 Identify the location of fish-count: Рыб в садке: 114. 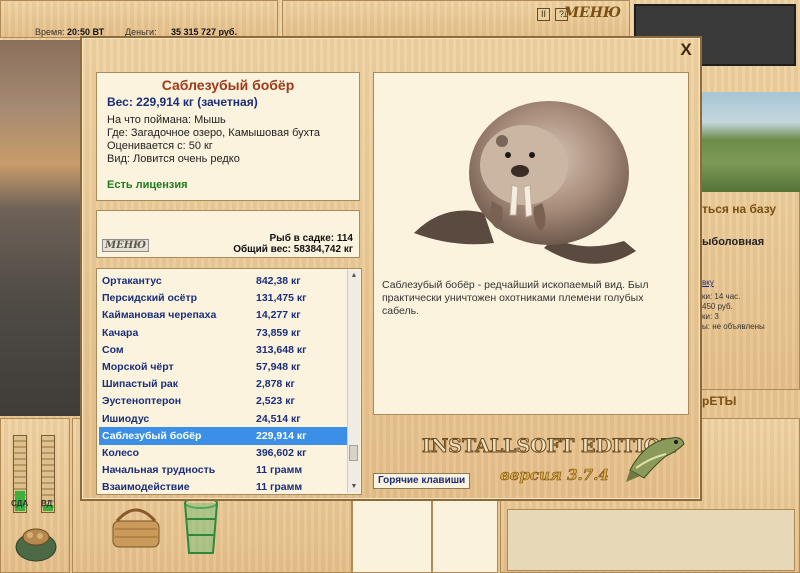
(311, 238).